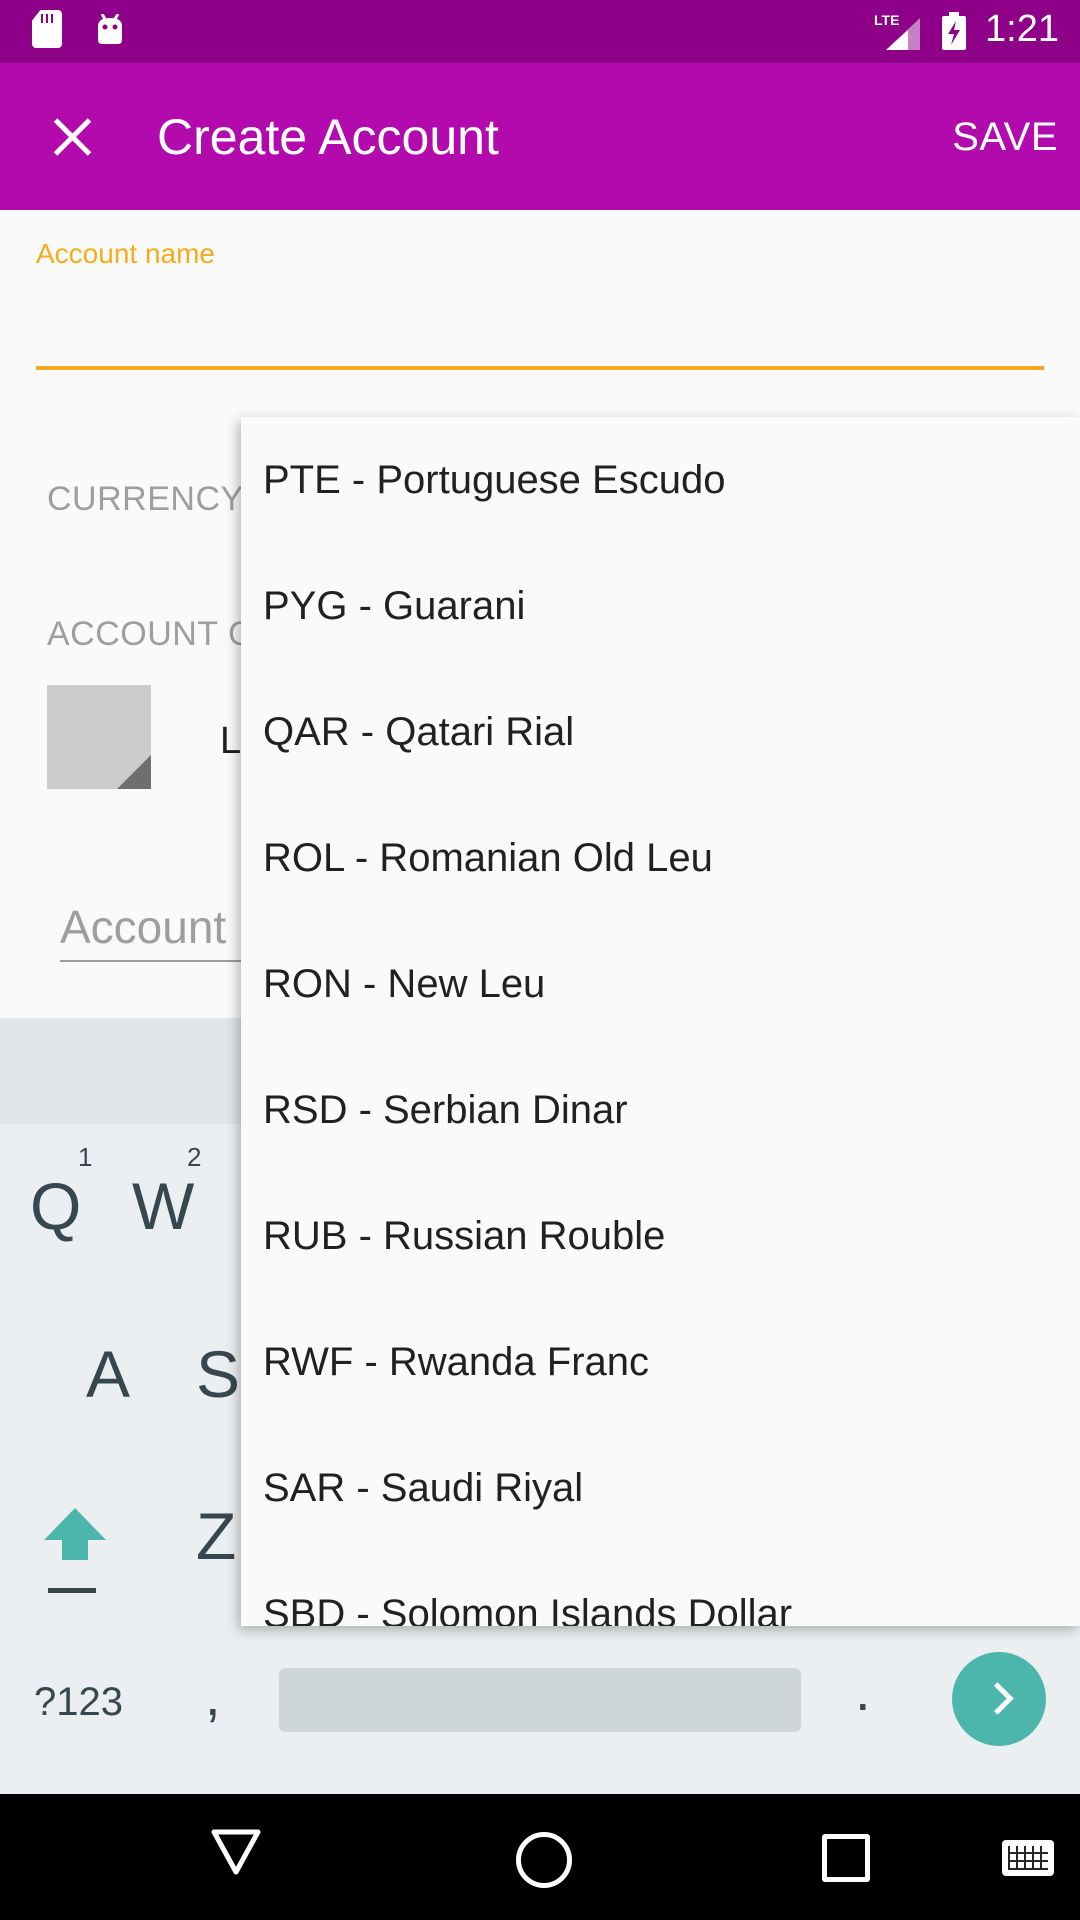 The image size is (1080, 1920). Describe the element at coordinates (544, 1860) in the screenshot. I see `nav-home-circle-icon` at that location.